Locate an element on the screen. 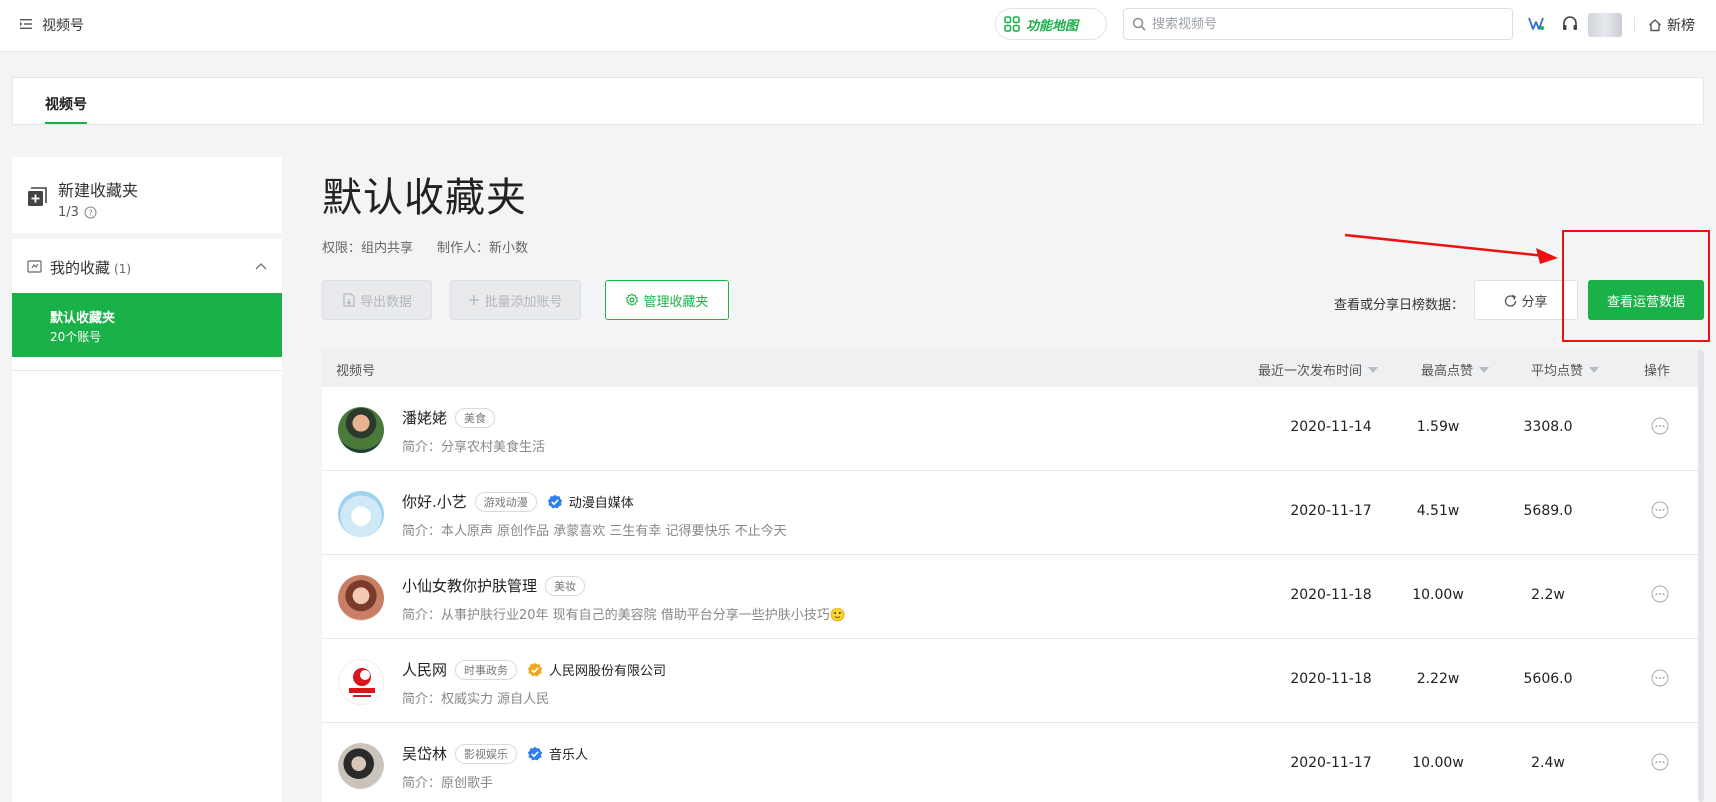 The height and width of the screenshot is (802, 1716). chevron-up-icon is located at coordinates (261, 267).